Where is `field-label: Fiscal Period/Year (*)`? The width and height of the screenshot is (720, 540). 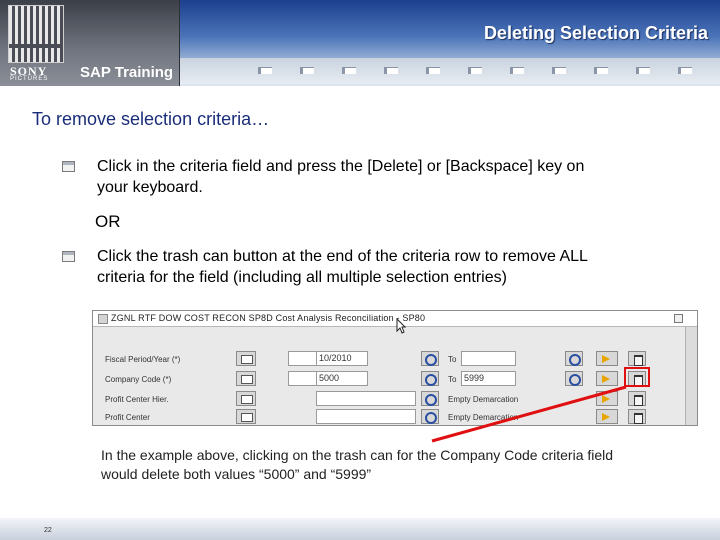
field-label: Fiscal Period/Year (*) is located at coordinates (143, 359).